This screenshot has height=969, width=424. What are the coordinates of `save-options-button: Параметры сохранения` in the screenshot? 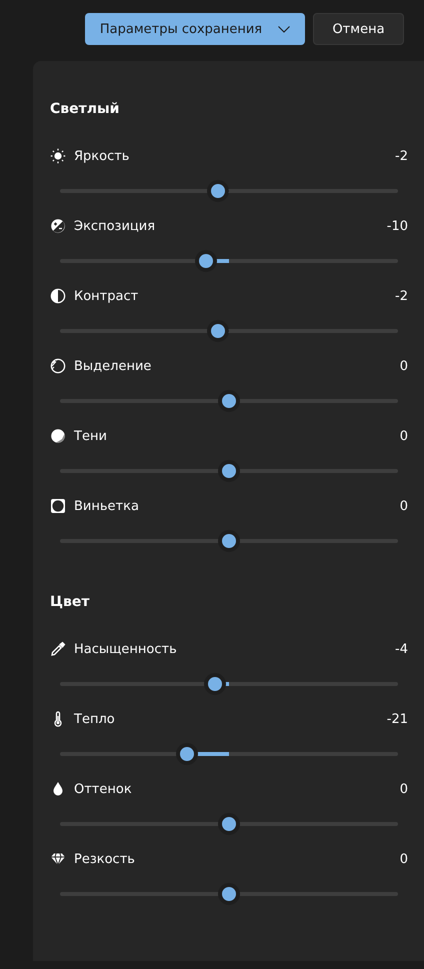 It's located at (195, 29).